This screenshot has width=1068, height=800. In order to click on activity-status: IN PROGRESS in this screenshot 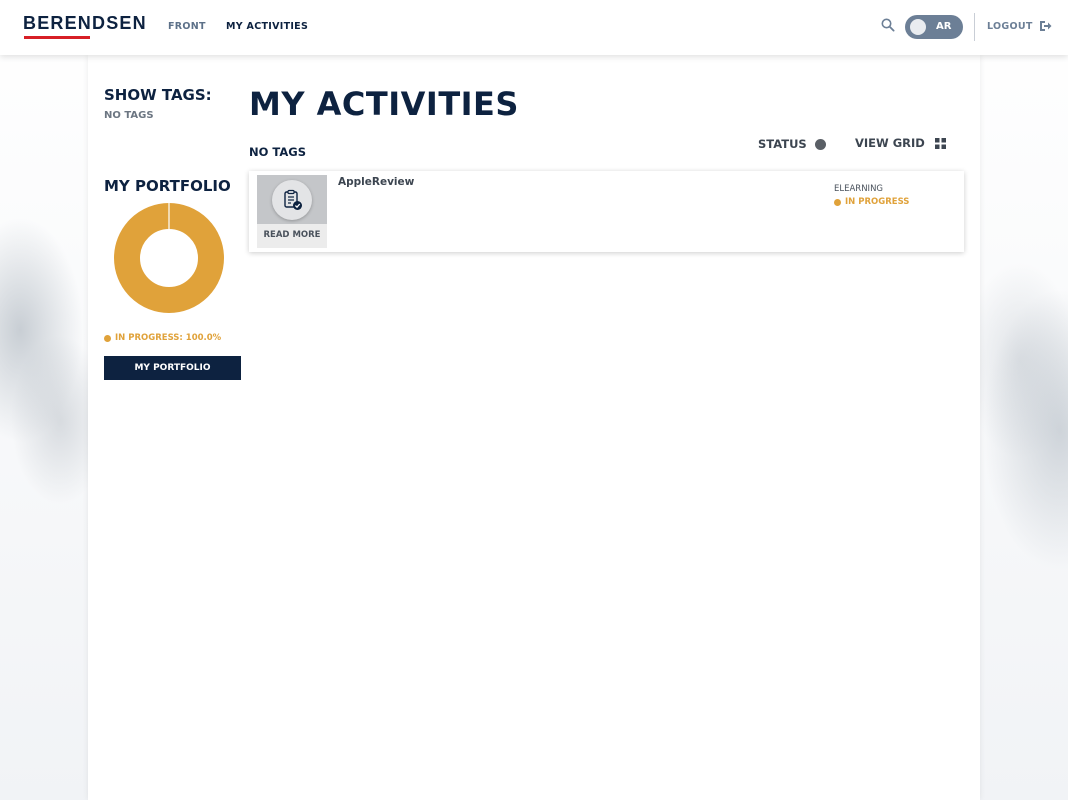, I will do `click(871, 202)`.